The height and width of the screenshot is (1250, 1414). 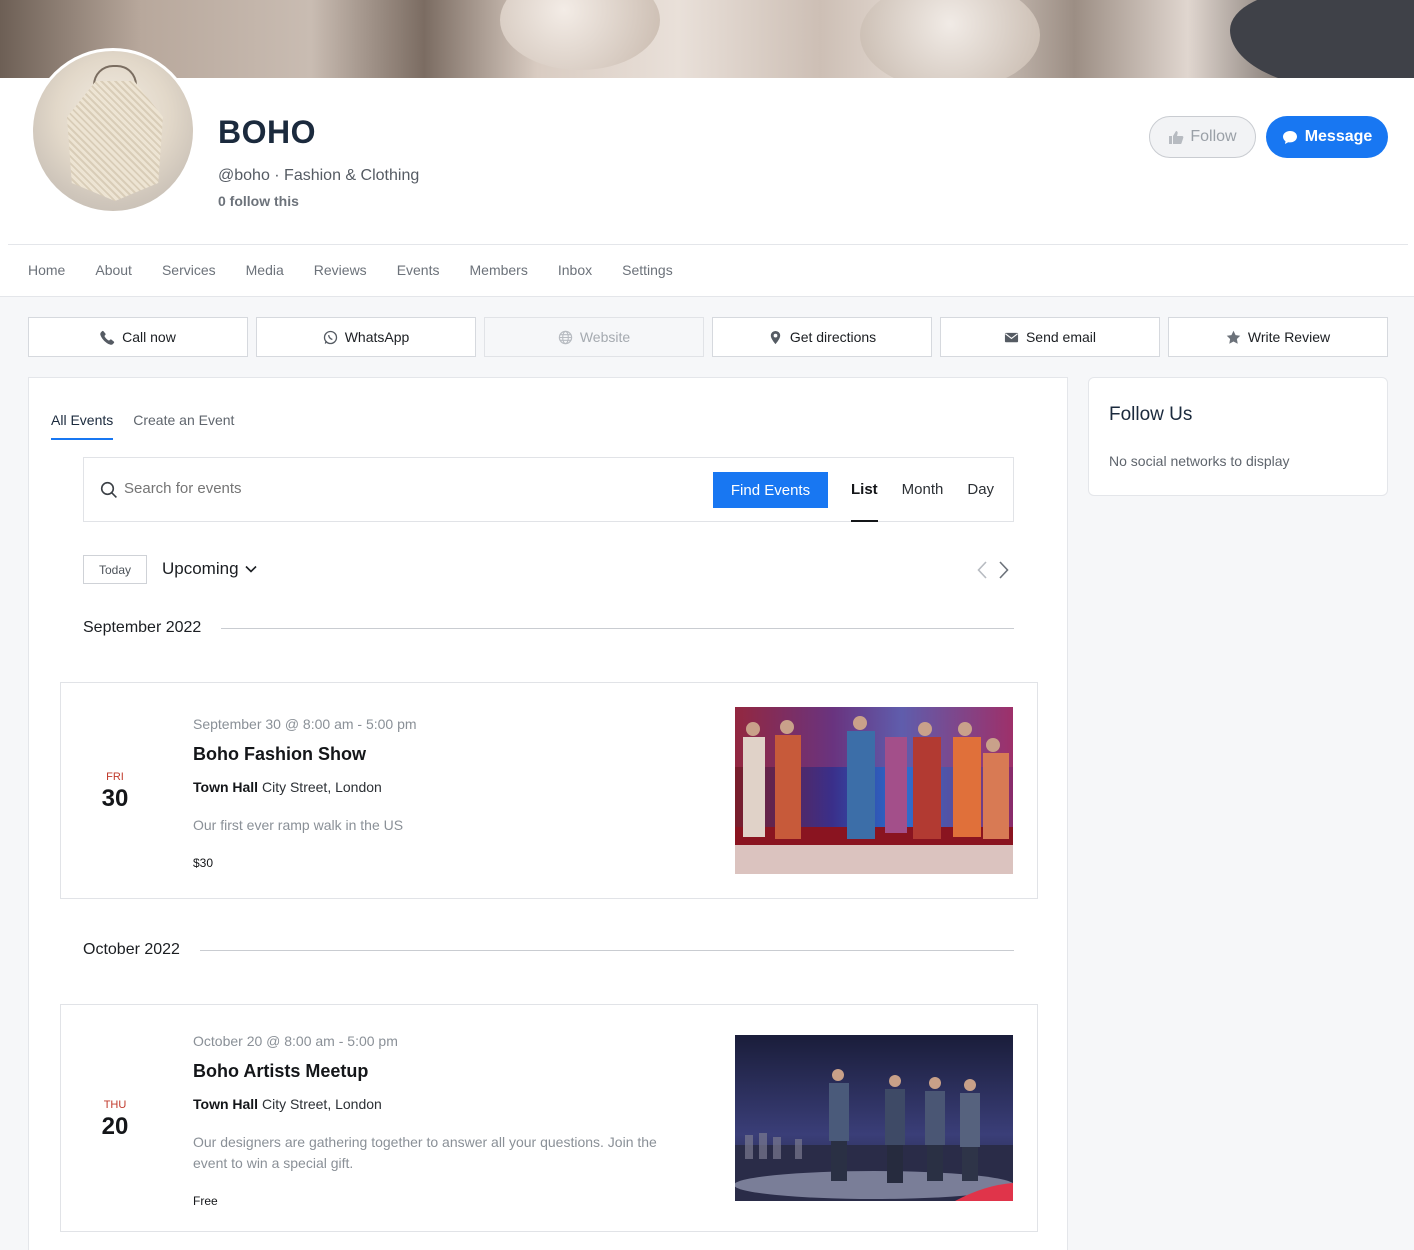 What do you see at coordinates (443, 1104) in the screenshot?
I see `event-venue: Town Hall City Street, London` at bounding box center [443, 1104].